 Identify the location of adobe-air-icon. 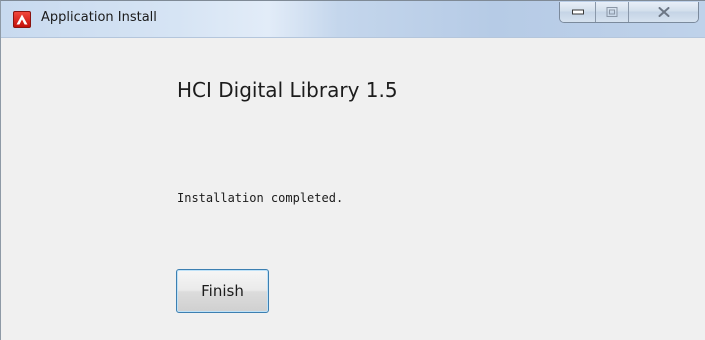
(22, 19).